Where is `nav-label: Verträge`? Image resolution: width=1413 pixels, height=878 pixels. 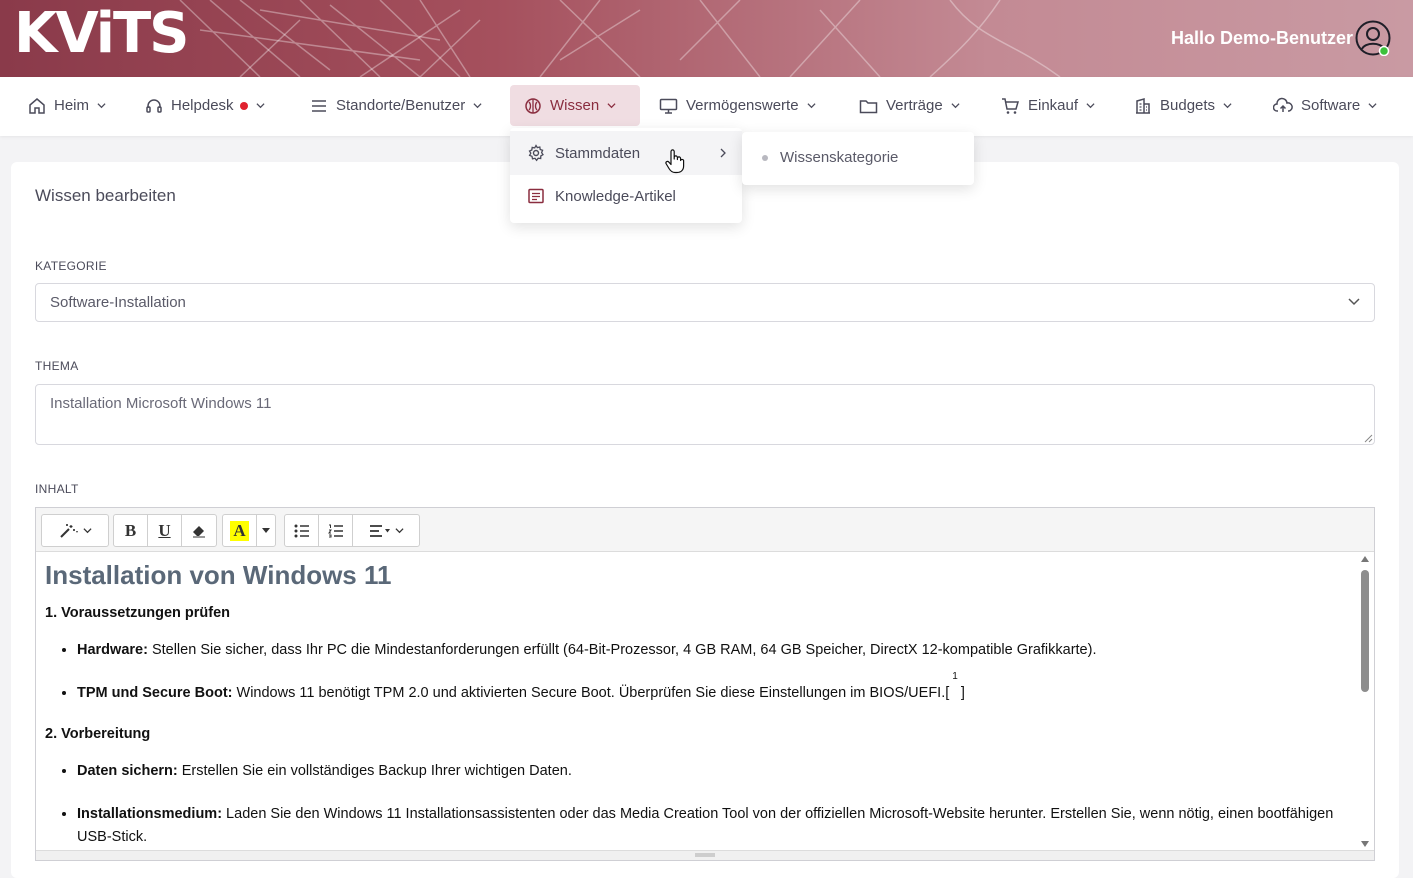 nav-label: Verträge is located at coordinates (914, 105).